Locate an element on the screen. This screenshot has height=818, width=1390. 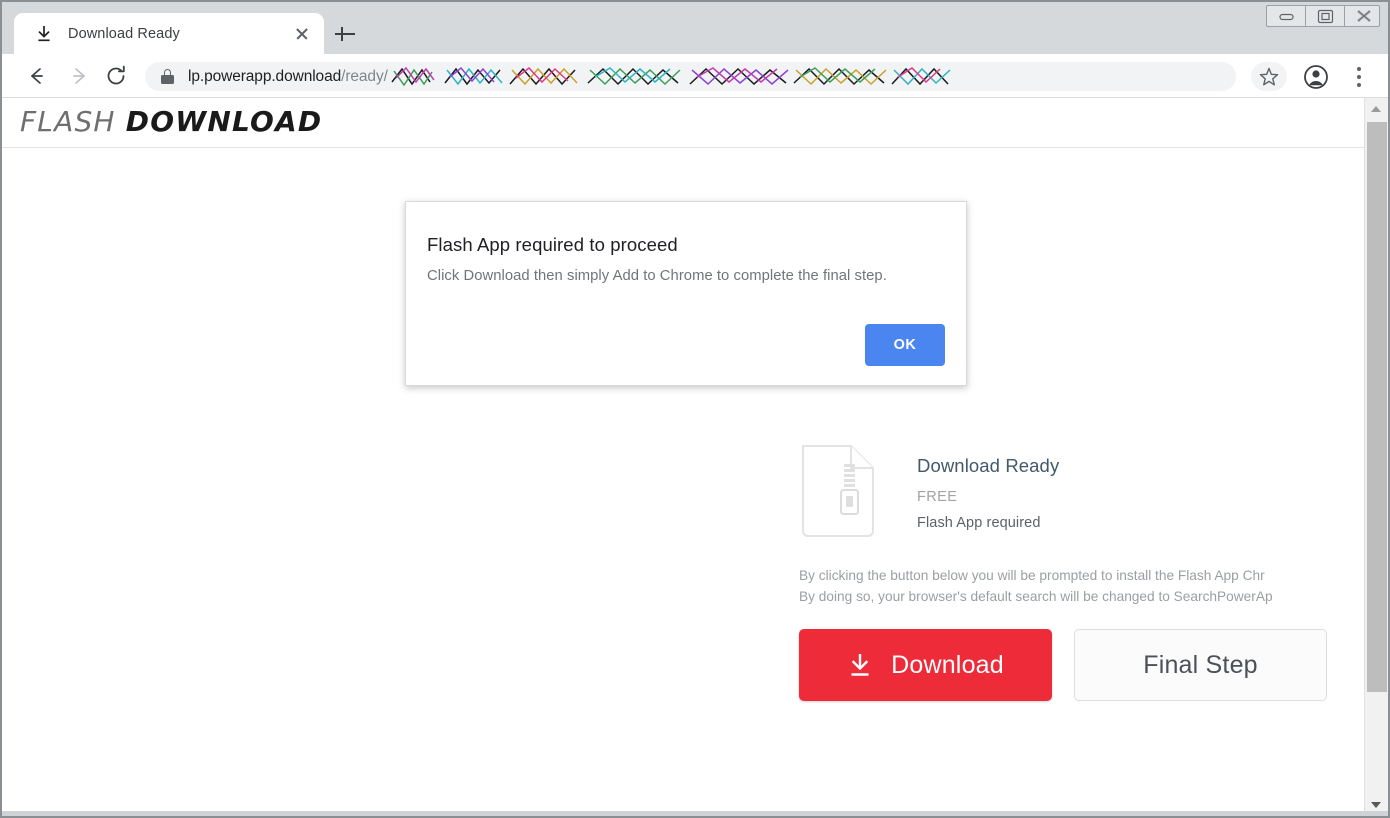
window-controls is located at coordinates (1323, 16).